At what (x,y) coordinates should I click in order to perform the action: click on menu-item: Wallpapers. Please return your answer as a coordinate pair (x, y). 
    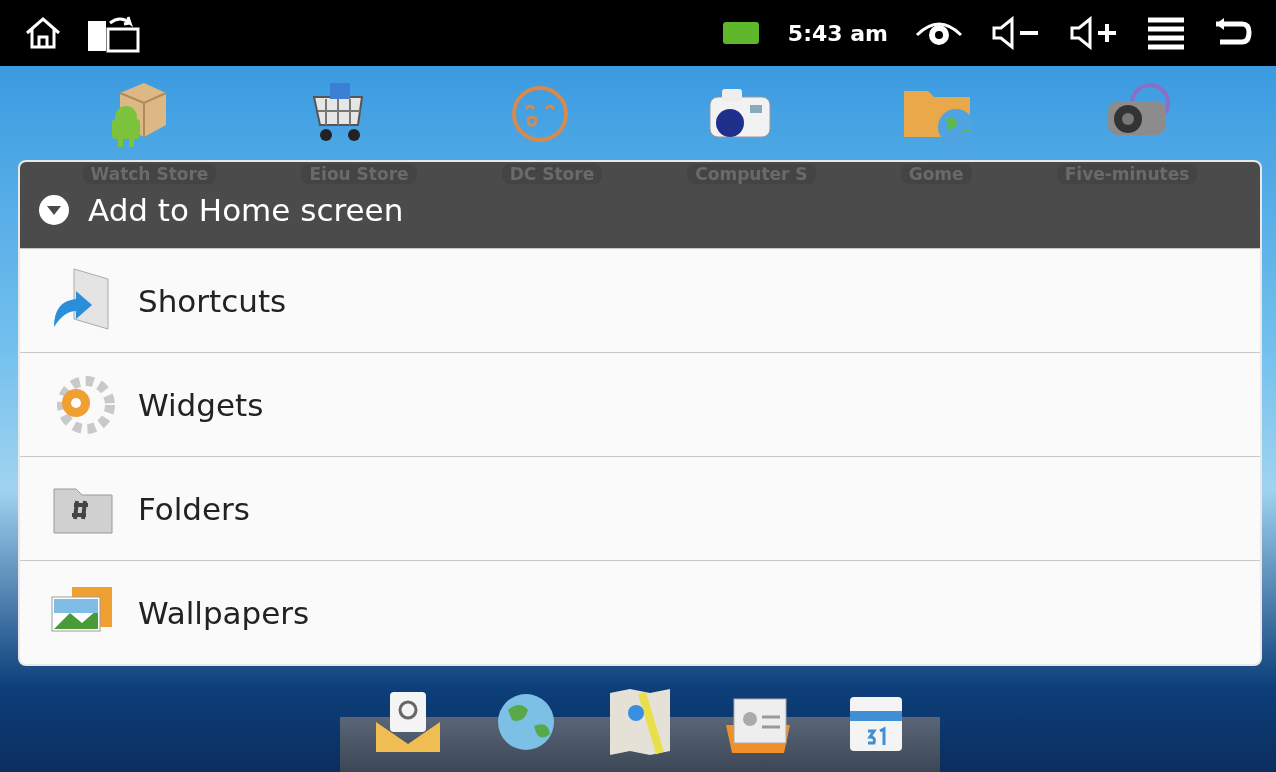
    Looking at the image, I should click on (640, 612).